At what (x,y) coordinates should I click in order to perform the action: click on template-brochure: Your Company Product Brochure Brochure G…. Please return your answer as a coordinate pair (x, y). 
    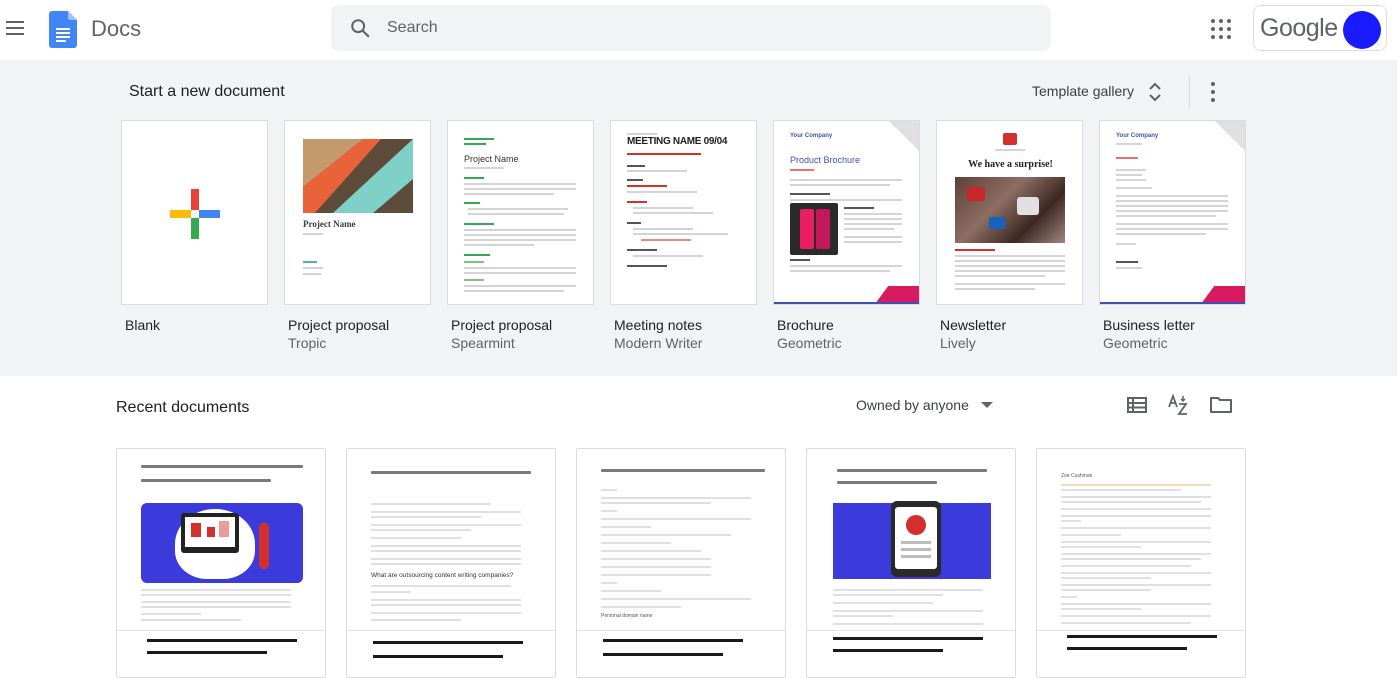
    Looking at the image, I should click on (846, 235).